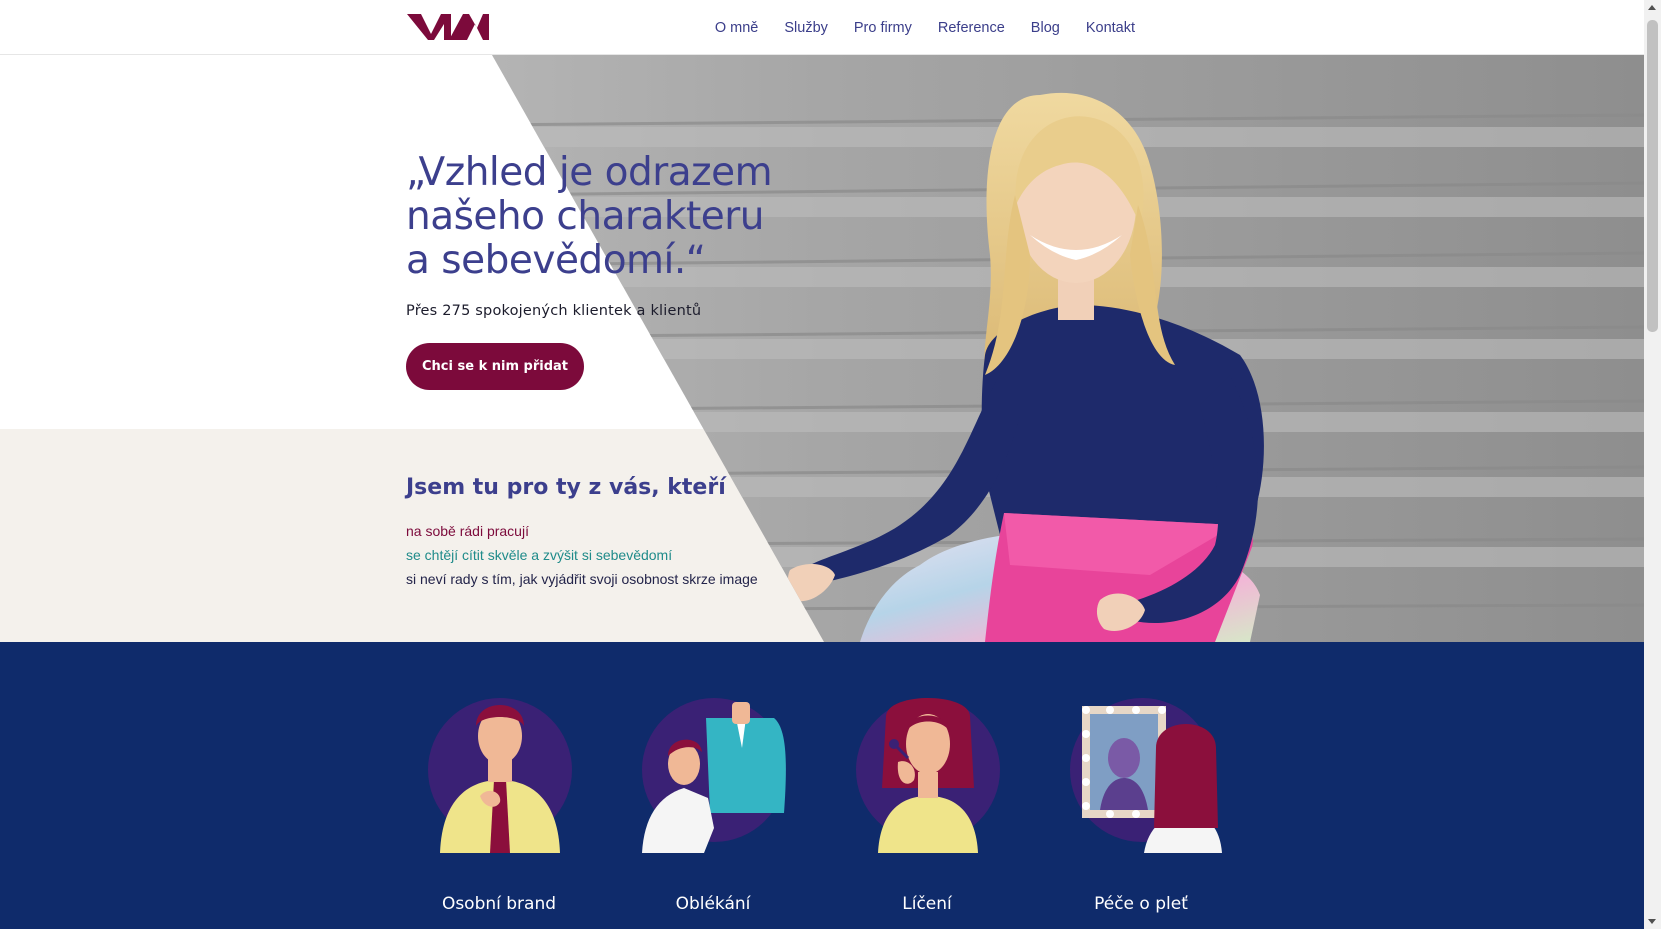 The image size is (1661, 929). I want to click on service-label: Péče o pleť, so click(1141, 904).